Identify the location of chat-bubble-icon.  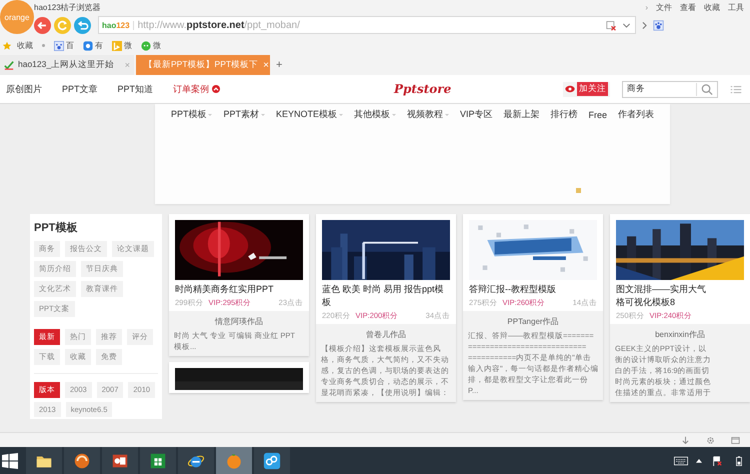
(146, 45).